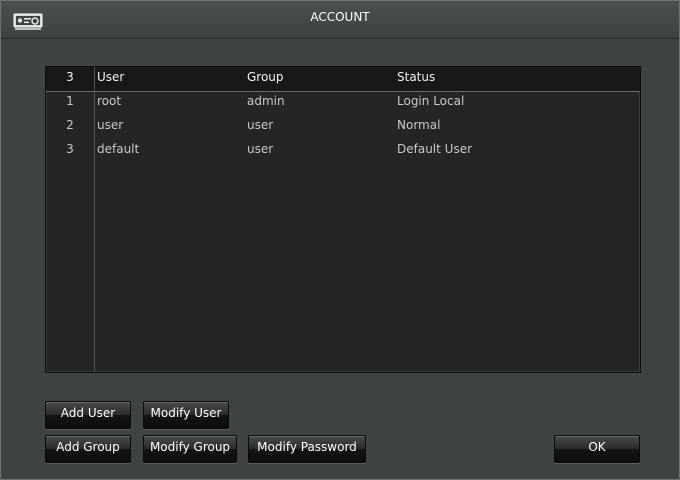 The height and width of the screenshot is (480, 680). What do you see at coordinates (88, 449) in the screenshot?
I see `add-group-button: Add Group` at bounding box center [88, 449].